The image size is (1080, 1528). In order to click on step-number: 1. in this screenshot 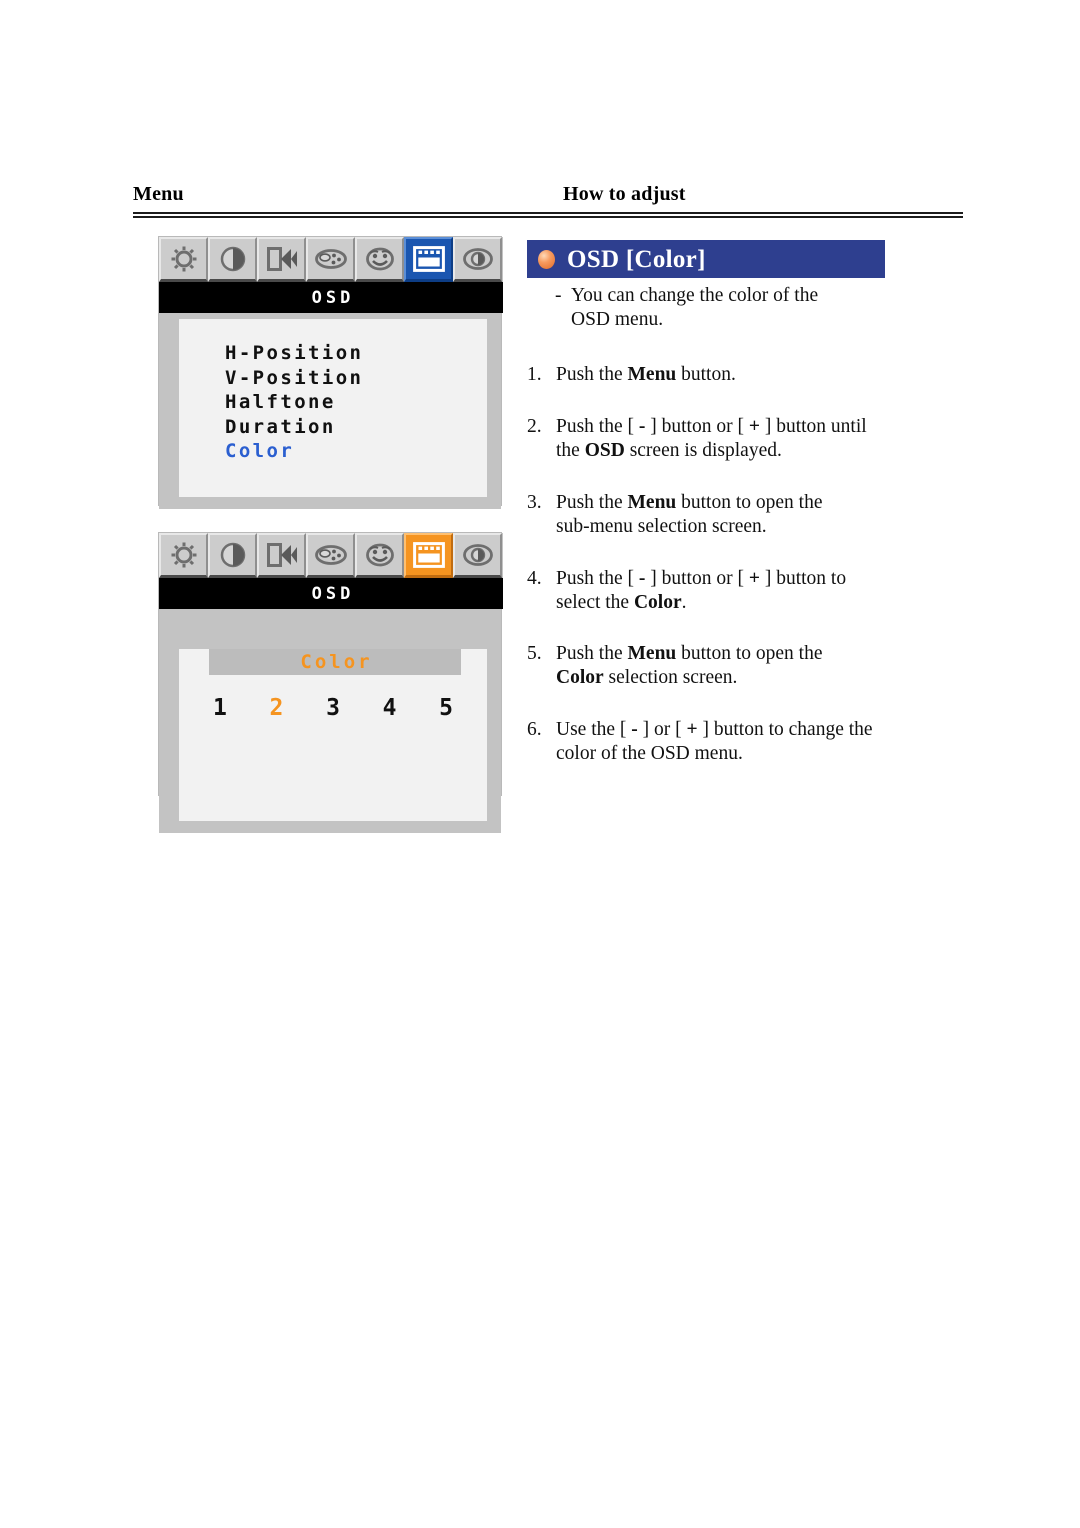, I will do `click(534, 374)`.